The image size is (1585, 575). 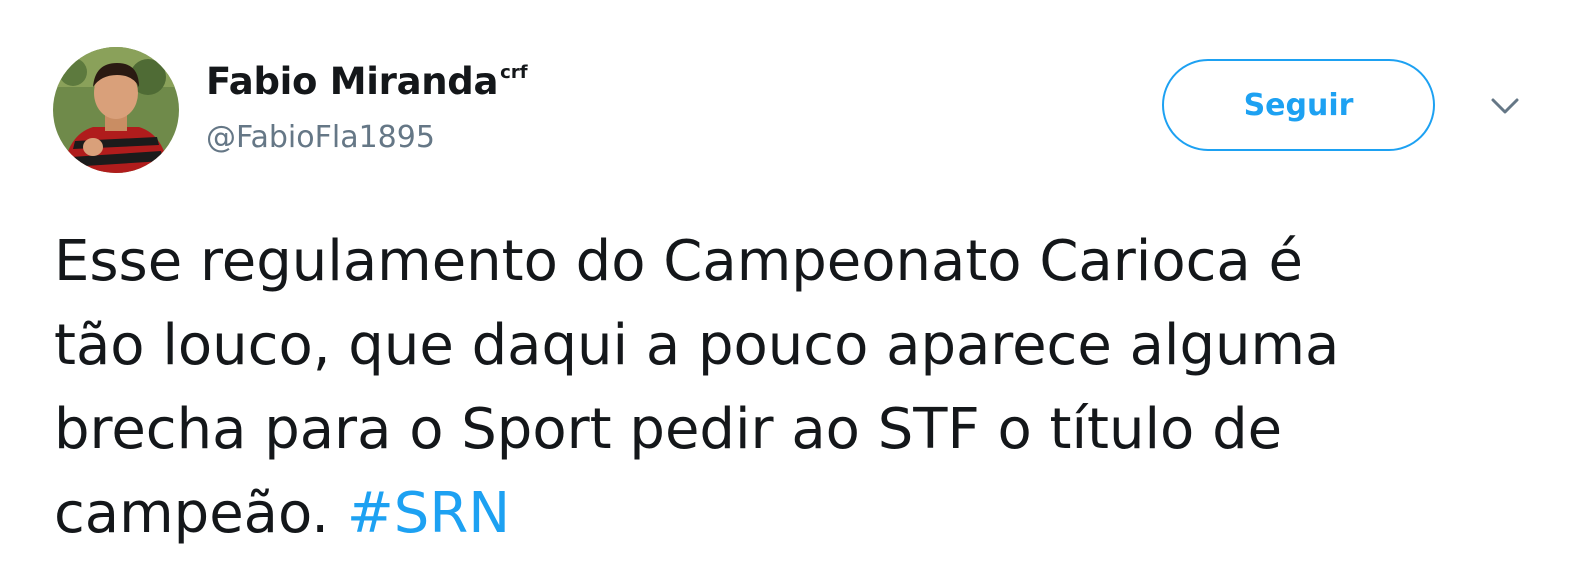 I want to click on author-name-superscript: crf, so click(x=514, y=72).